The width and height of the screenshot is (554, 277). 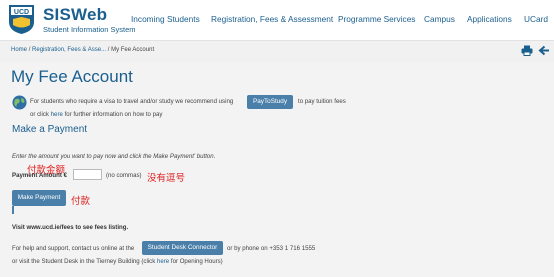 I want to click on nav-incoming-students: Incoming Students, so click(x=165, y=19).